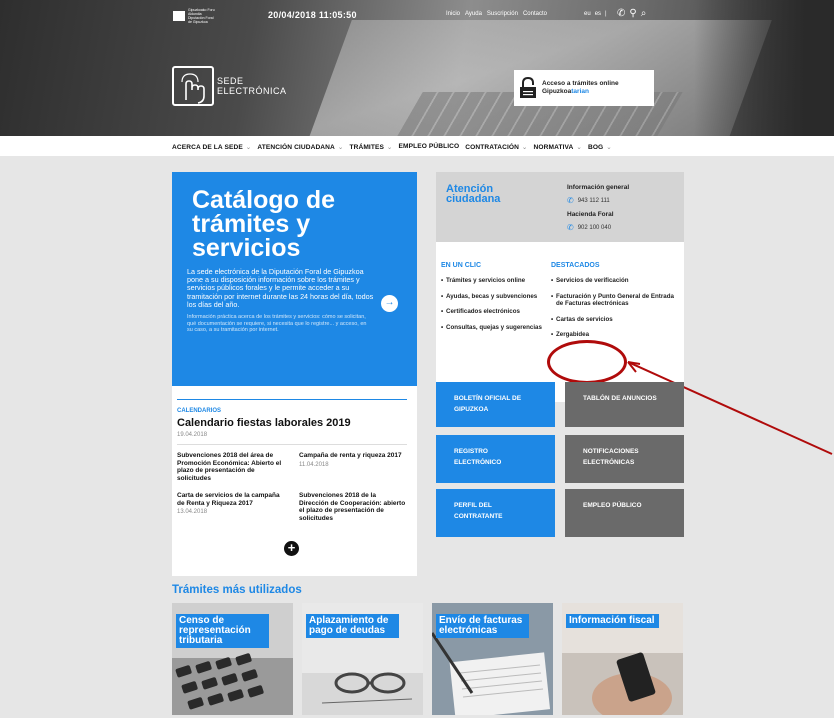 This screenshot has width=834, height=718. What do you see at coordinates (199, 411) in the screenshot?
I see `news-category: CALENDARIOS` at bounding box center [199, 411].